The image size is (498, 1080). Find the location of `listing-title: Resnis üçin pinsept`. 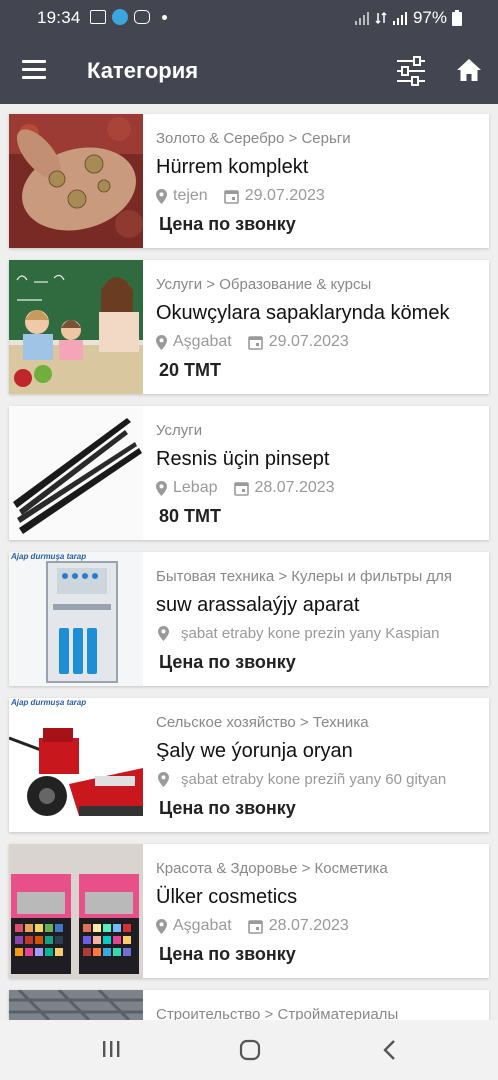

listing-title: Resnis üçin pinsept is located at coordinates (243, 459).